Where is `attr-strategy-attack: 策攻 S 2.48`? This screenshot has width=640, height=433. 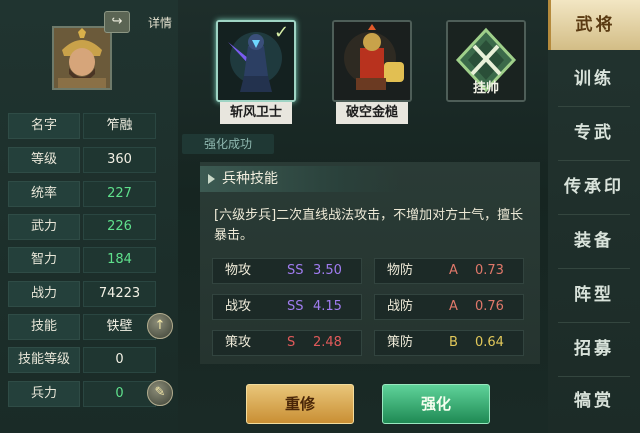
attr-strategy-attack: 策攻 S 2.48 is located at coordinates (287, 343).